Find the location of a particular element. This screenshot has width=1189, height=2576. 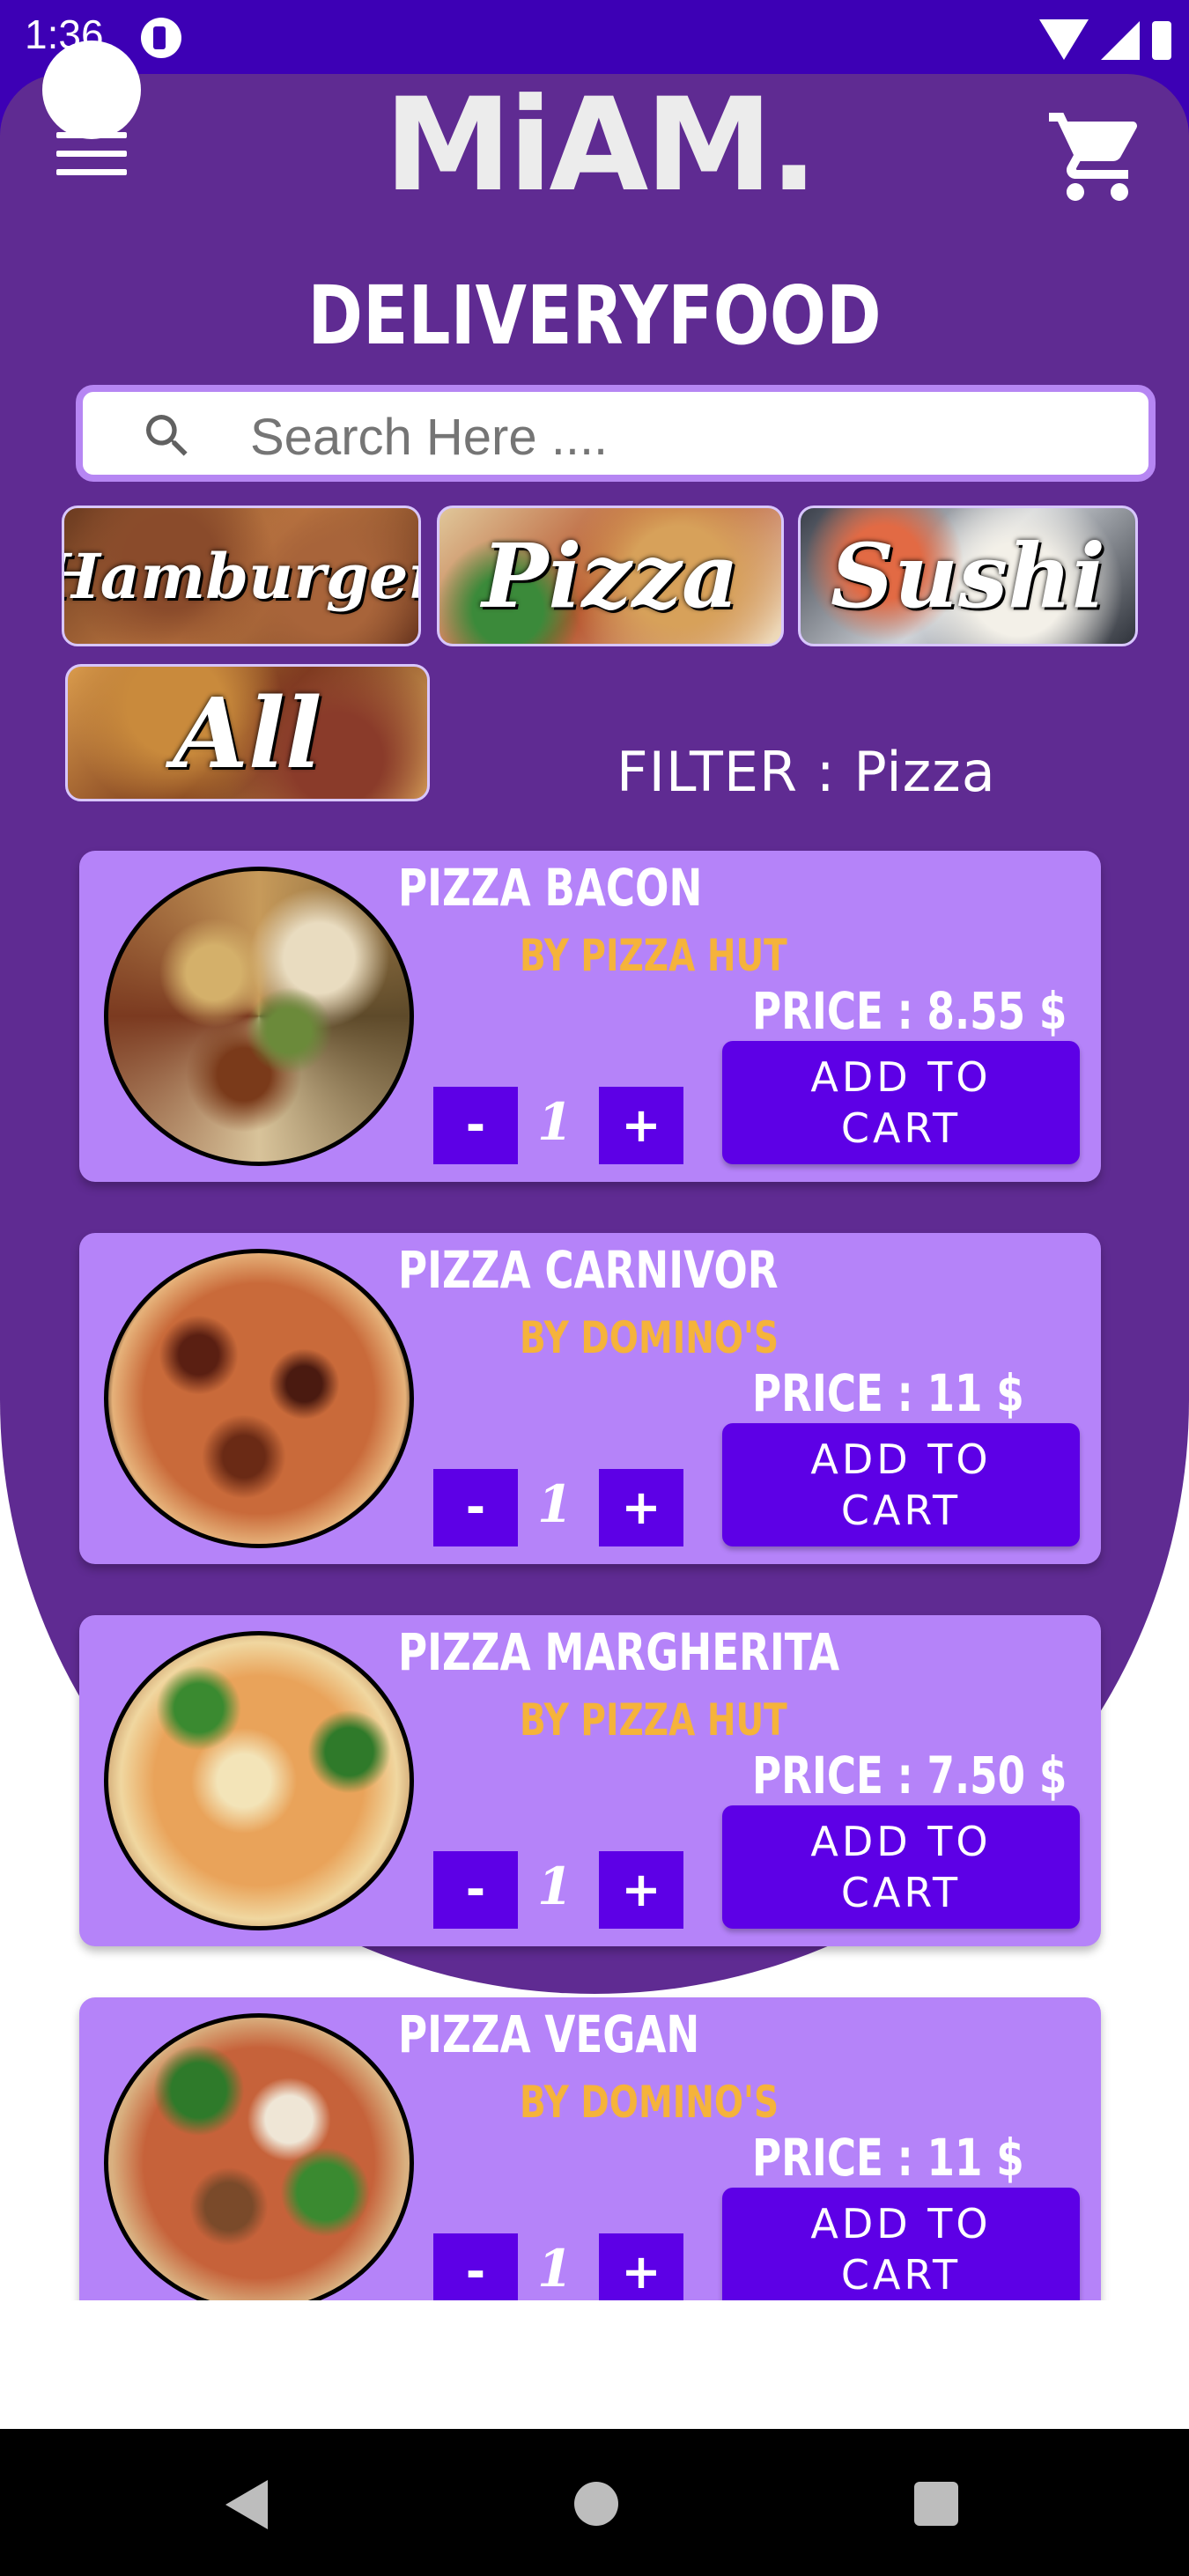

product-price: PRICE : 8.55 $ is located at coordinates (910, 1011).